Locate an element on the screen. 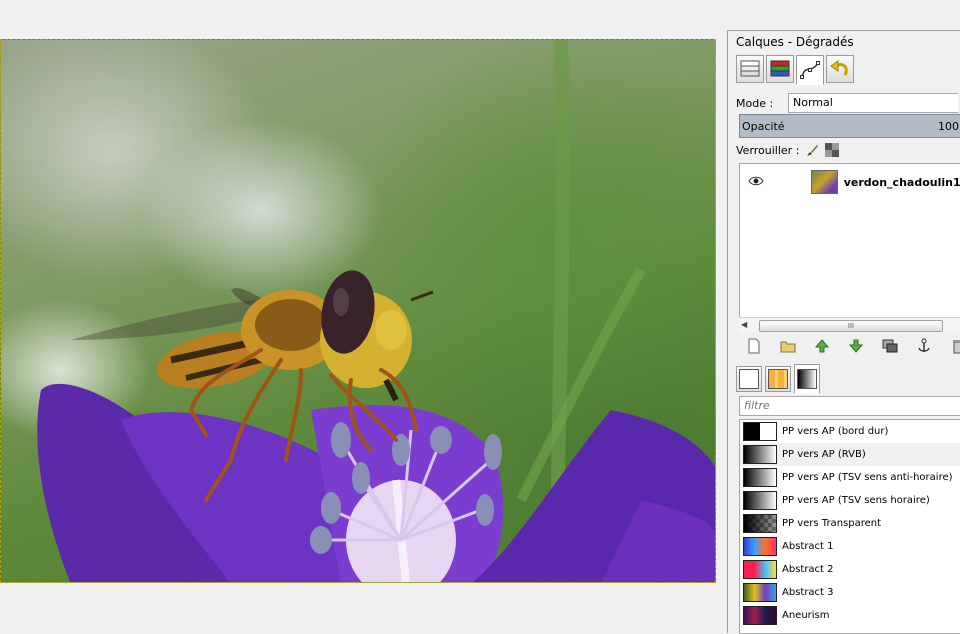 The width and height of the screenshot is (960, 634). gradient-preview-icon is located at coordinates (807, 379).